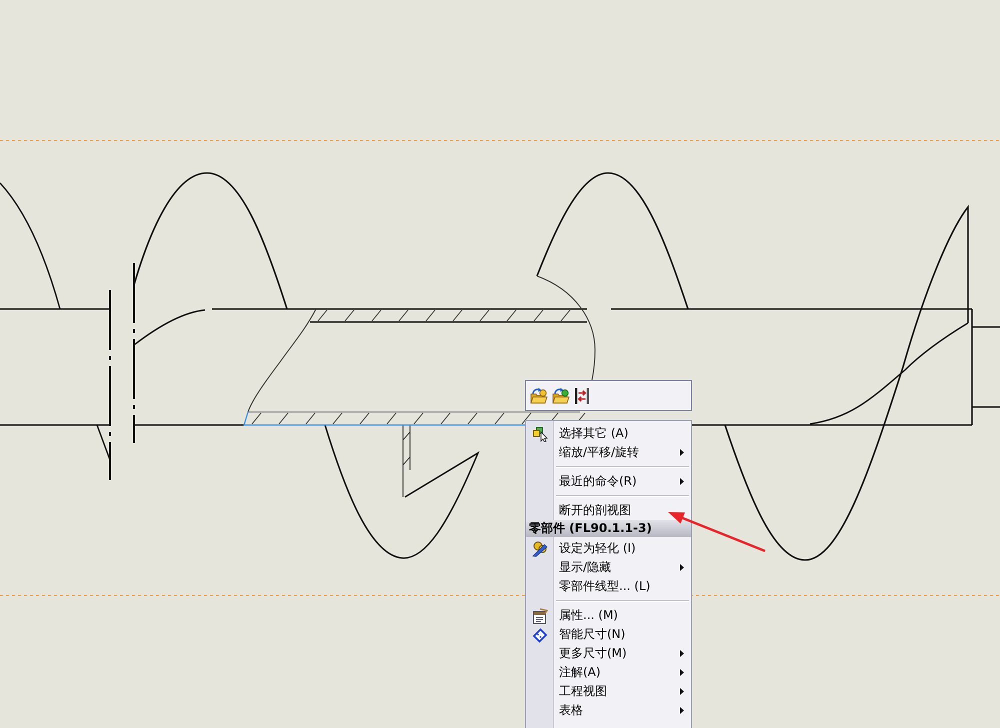 The width and height of the screenshot is (1000, 728). I want to click on menu-item: 显示/隐藏, so click(608, 567).